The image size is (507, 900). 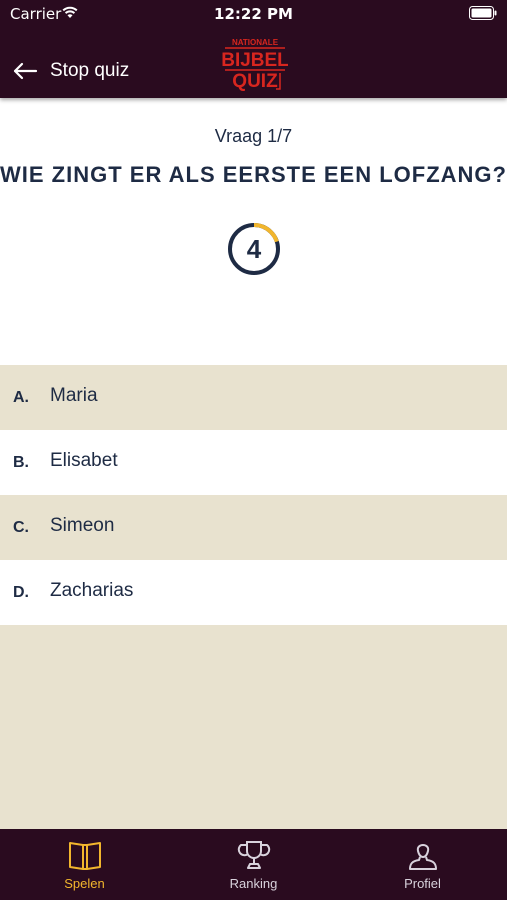 I want to click on tab-bar: Spelen Ranking Profiel, so click(x=253, y=864).